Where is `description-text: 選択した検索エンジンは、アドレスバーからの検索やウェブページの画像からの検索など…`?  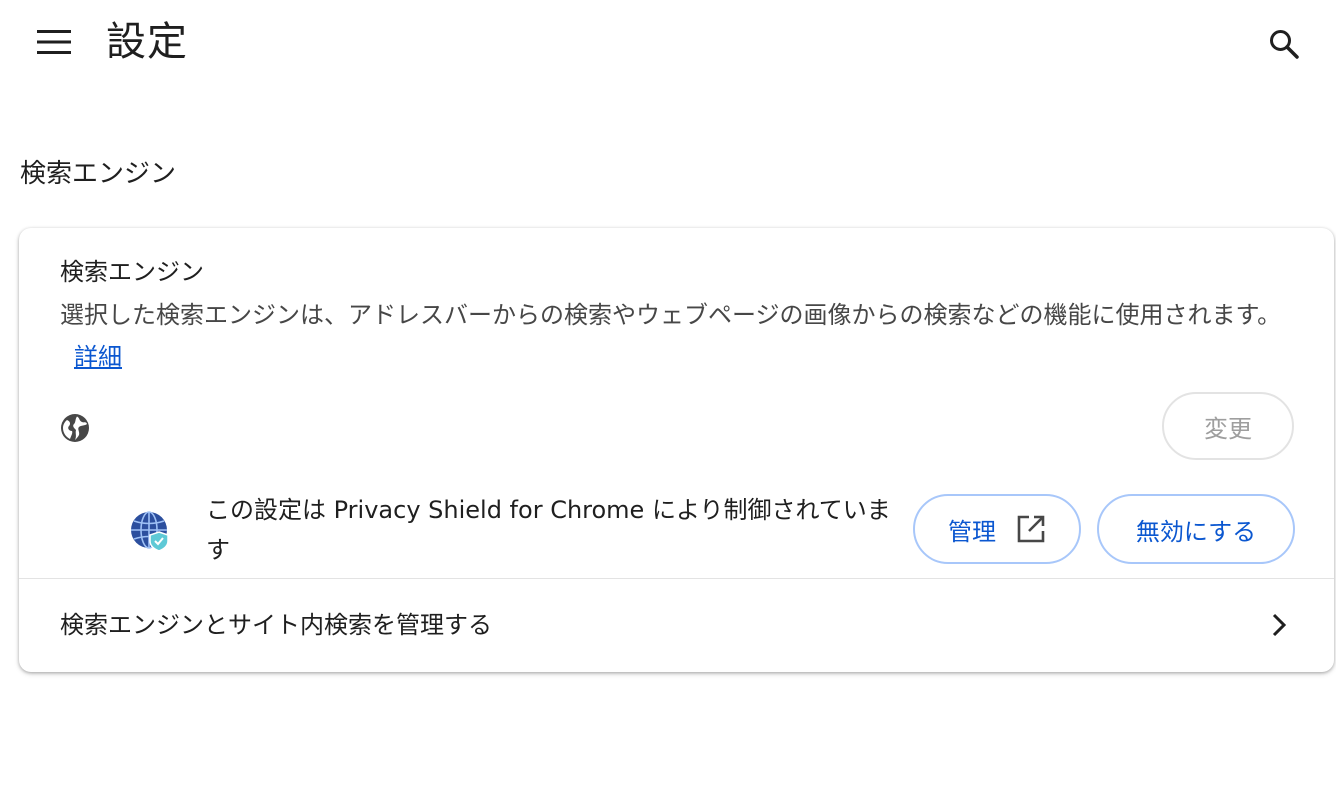
description-text: 選択した検索エンジンは、アドレスバーからの検索やウェブページの画像からの検索など… is located at coordinates (671, 315).